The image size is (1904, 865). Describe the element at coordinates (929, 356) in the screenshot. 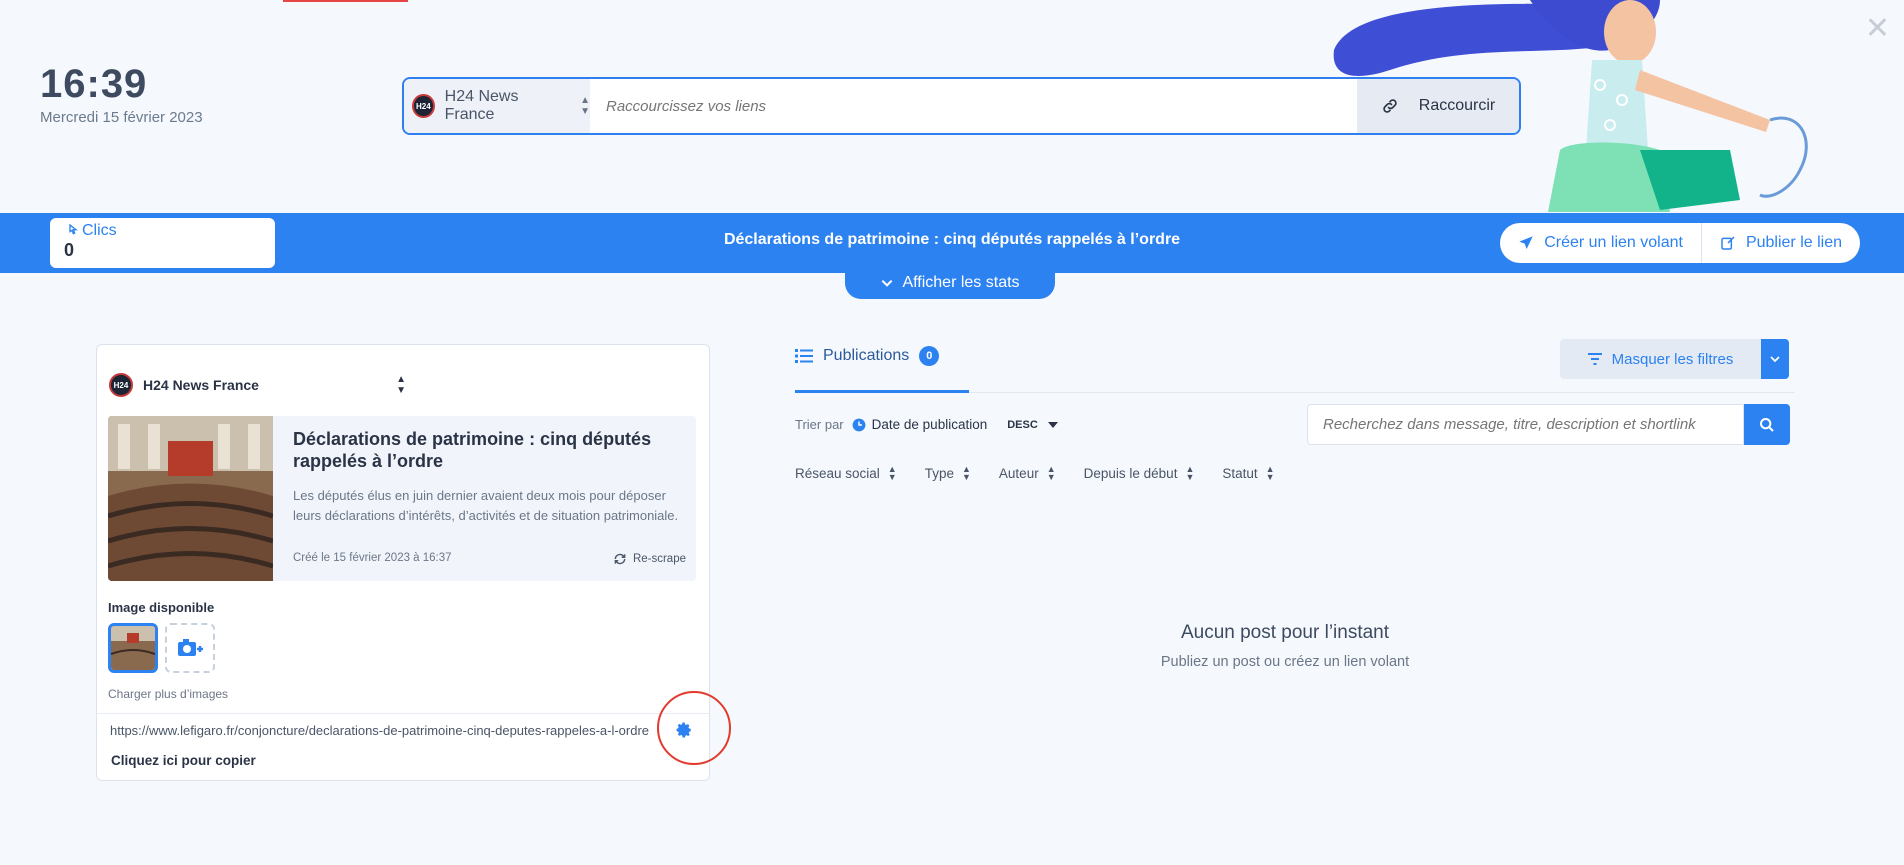

I see `publications-count-badge: 0` at that location.